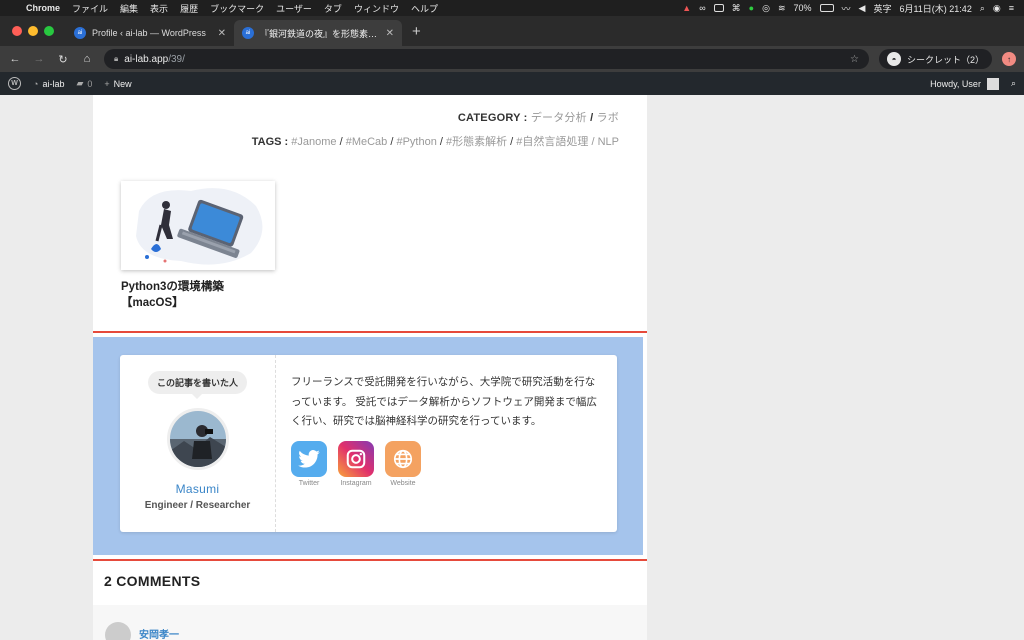 Image resolution: width=1024 pixels, height=640 pixels. What do you see at coordinates (893, 59) in the screenshot?
I see `incognito-icon: ◓` at bounding box center [893, 59].